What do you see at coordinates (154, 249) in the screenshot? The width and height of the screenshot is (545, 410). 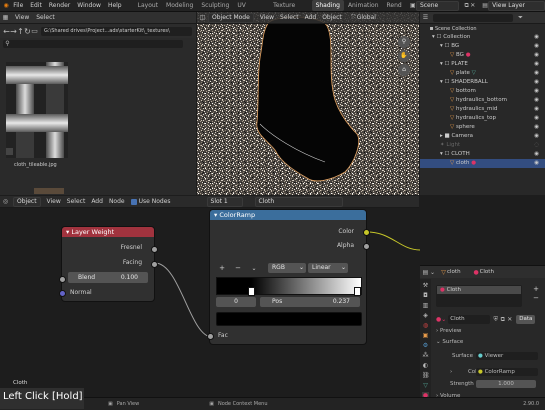 I see `fresnel-output-socket` at bounding box center [154, 249].